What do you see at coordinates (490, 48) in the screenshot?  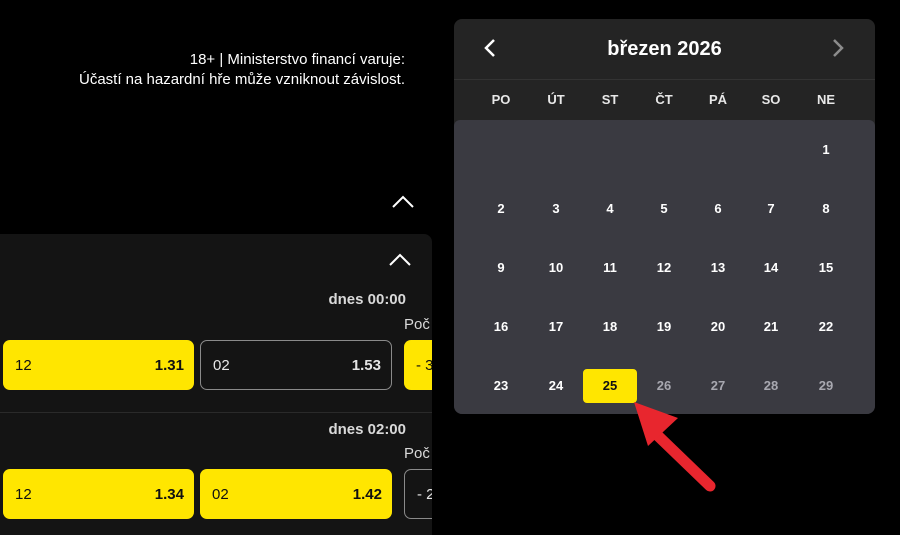 I see `chevron-left-icon` at bounding box center [490, 48].